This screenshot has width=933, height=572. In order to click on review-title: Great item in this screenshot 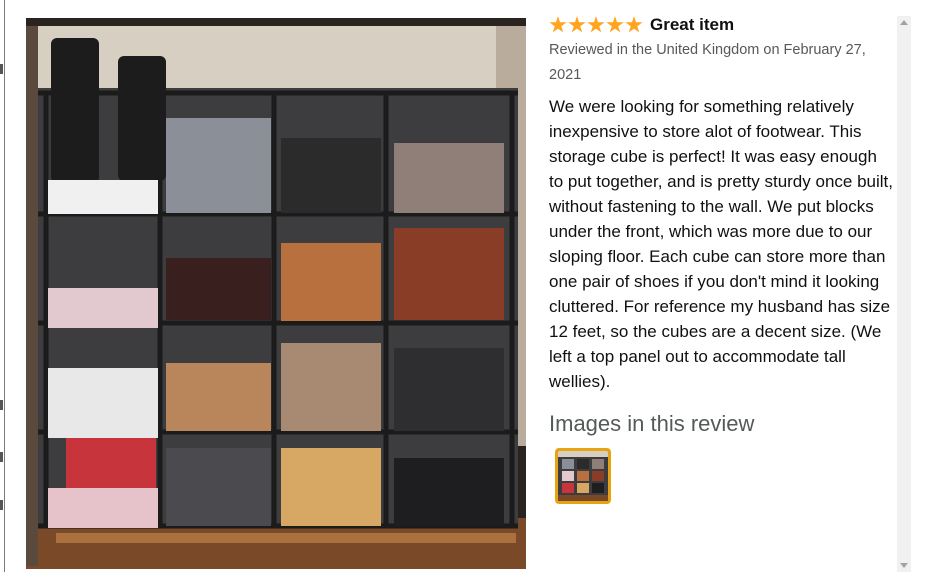, I will do `click(692, 24)`.